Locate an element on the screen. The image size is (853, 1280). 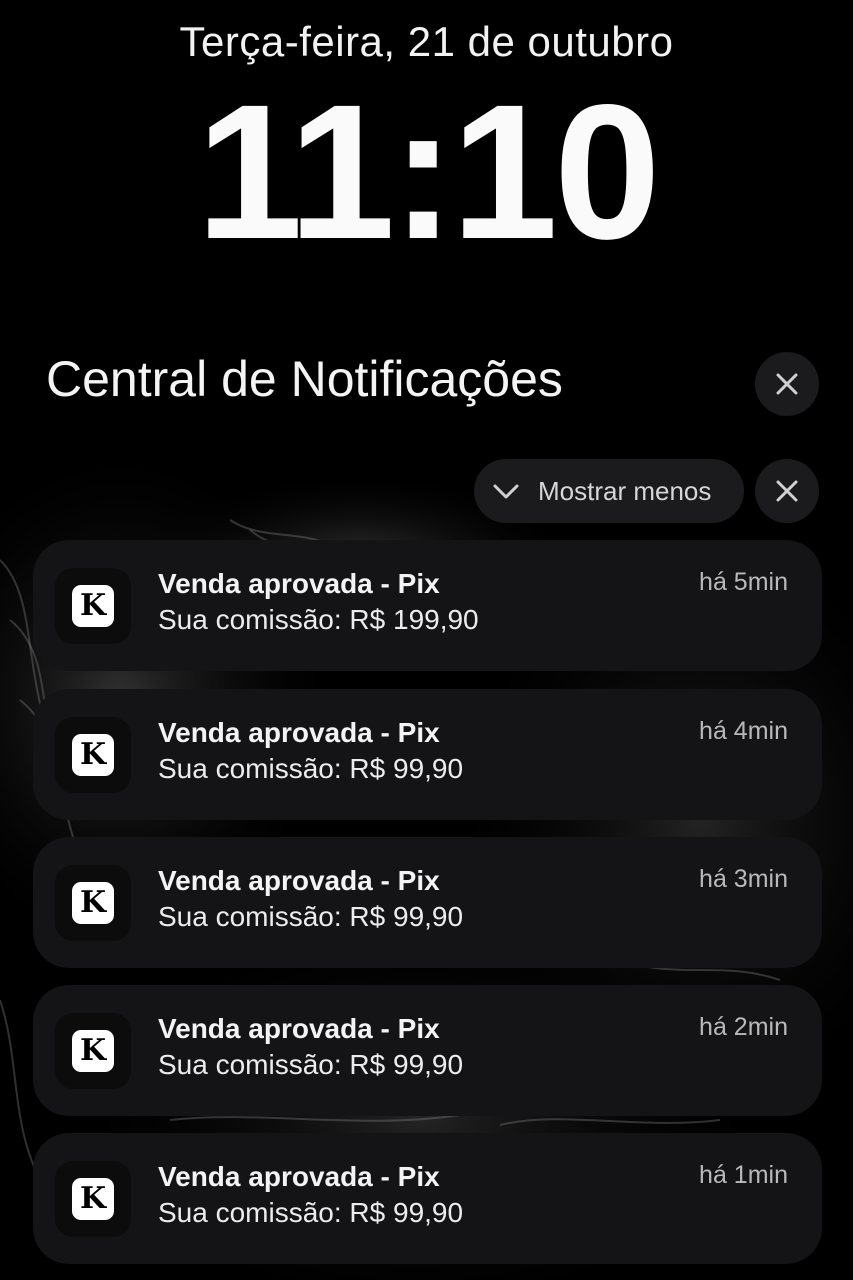
lockscreen-clock: 11:10 is located at coordinates (428, 171).